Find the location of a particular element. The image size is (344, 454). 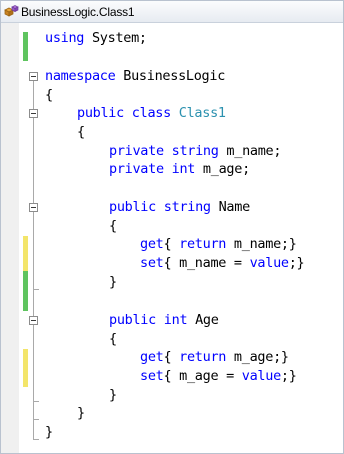

type-dropdown-label: BusinessLogic.Class1 is located at coordinates (78, 11).